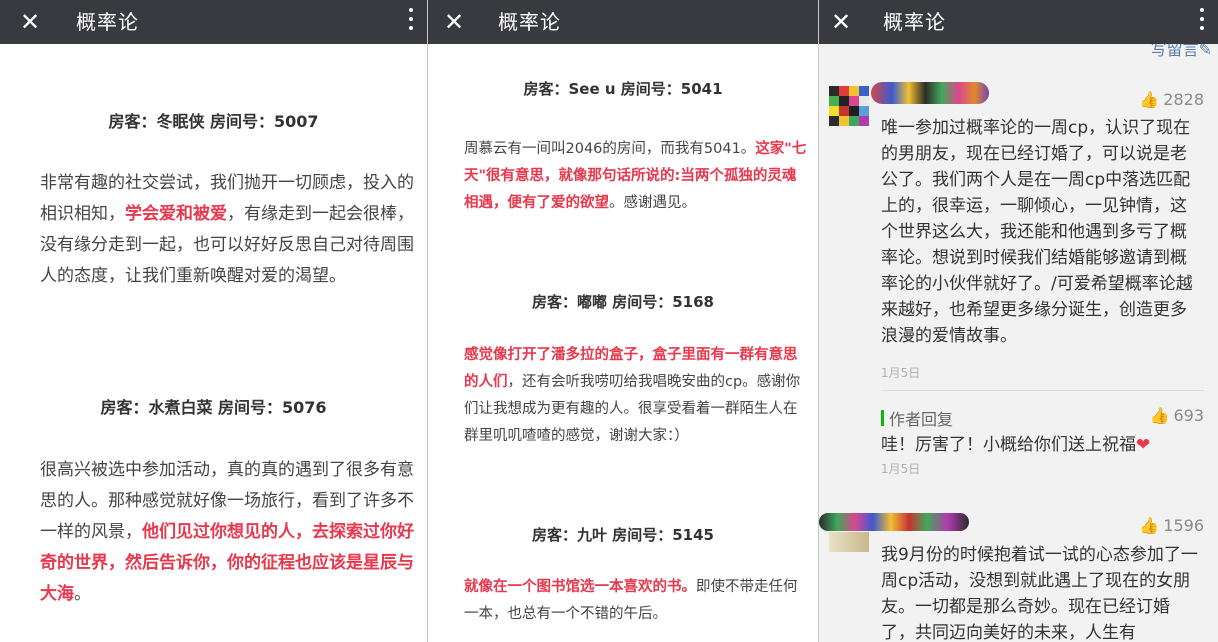 The width and height of the screenshot is (1218, 642). What do you see at coordinates (901, 373) in the screenshot?
I see `comment-date: 1月5日` at bounding box center [901, 373].